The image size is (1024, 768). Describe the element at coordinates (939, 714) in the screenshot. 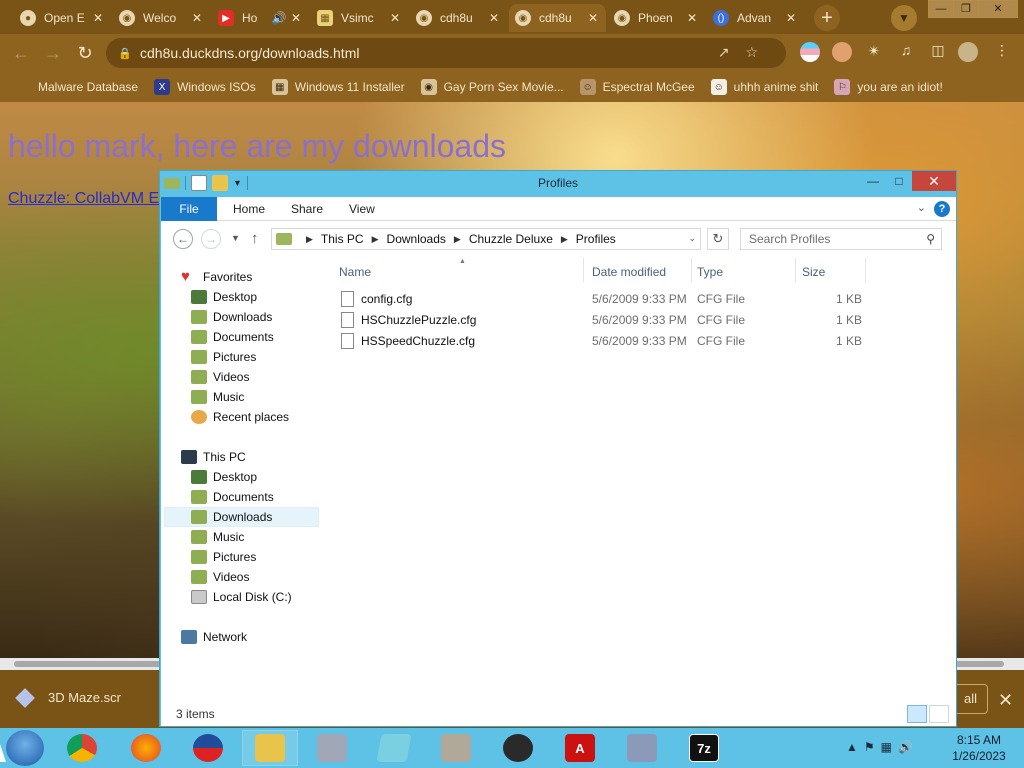

I see `large-icons-view-icon` at that location.